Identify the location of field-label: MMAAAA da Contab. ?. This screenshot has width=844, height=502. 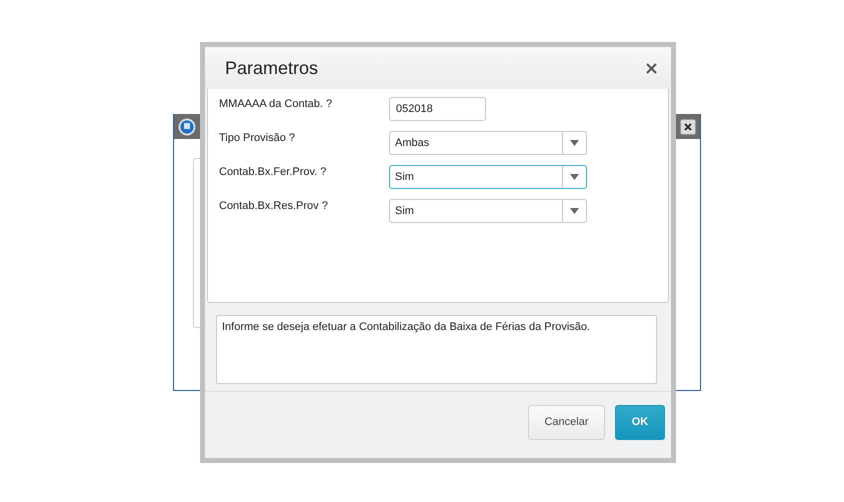
(276, 103).